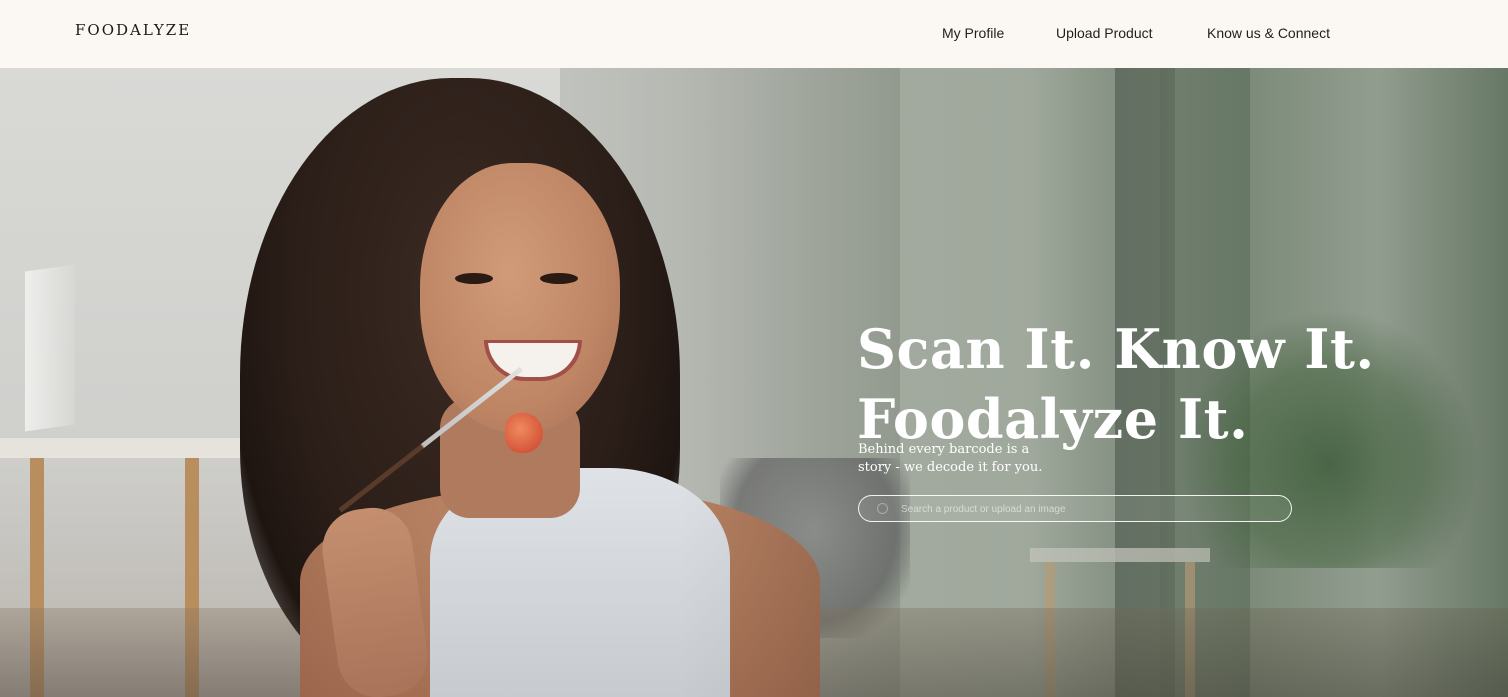  What do you see at coordinates (882, 508) in the screenshot?
I see `search-icon` at bounding box center [882, 508].